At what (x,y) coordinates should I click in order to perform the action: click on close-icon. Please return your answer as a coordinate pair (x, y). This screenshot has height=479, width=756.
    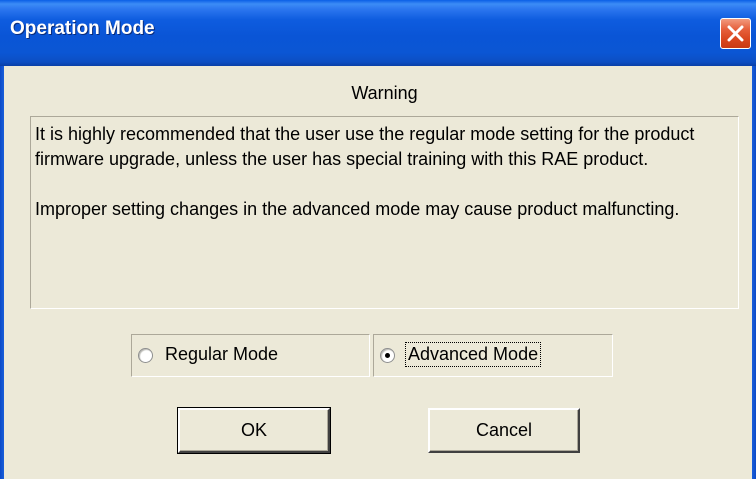
    Looking at the image, I should click on (735, 33).